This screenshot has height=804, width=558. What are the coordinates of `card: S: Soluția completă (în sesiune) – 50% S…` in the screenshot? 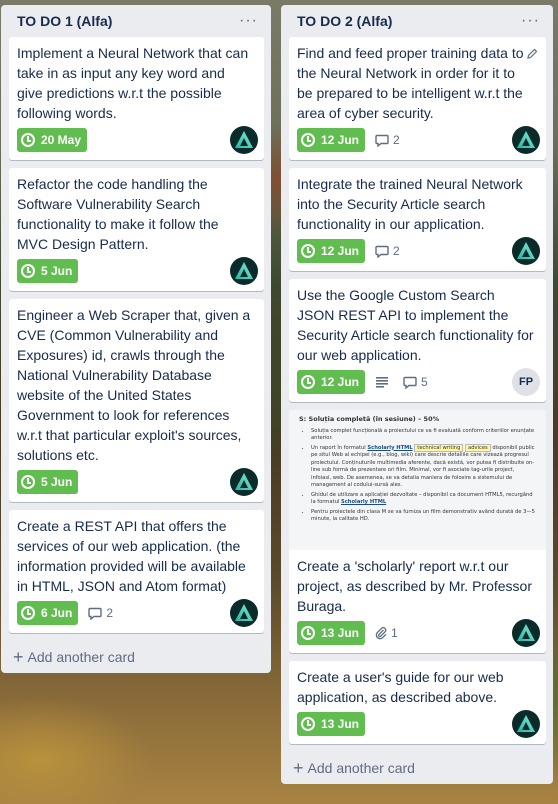 It's located at (417, 531).